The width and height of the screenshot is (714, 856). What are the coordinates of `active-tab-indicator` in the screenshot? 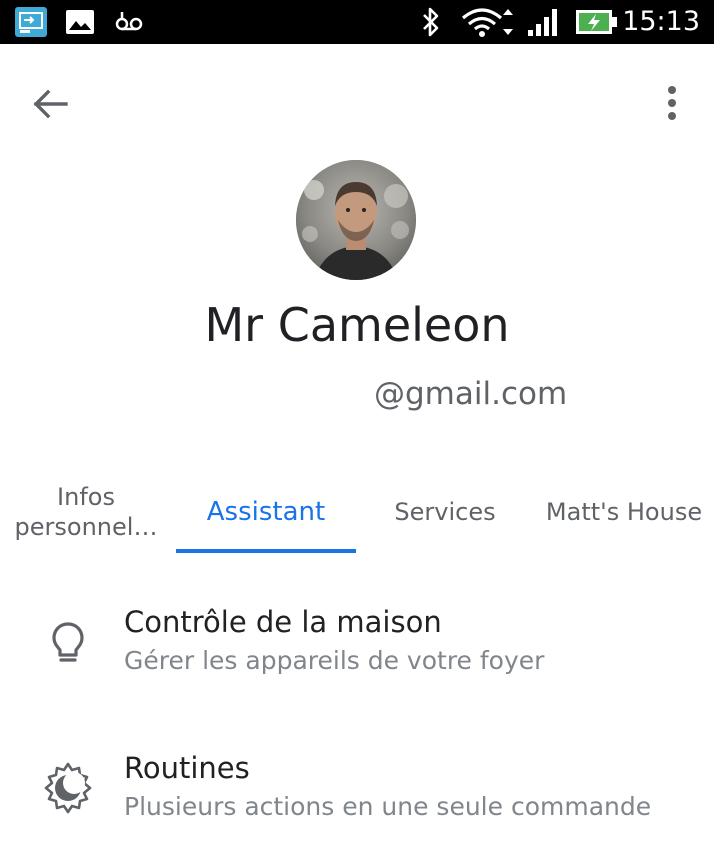 It's located at (266, 551).